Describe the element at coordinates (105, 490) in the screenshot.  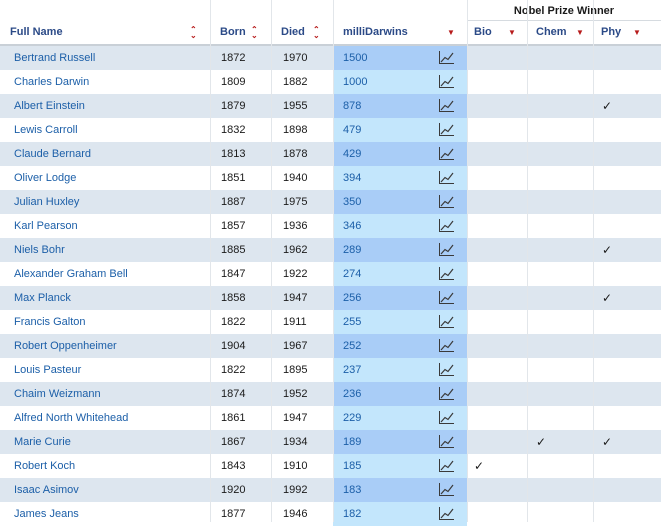
I see `person-name-link: Isaac Asimov` at that location.